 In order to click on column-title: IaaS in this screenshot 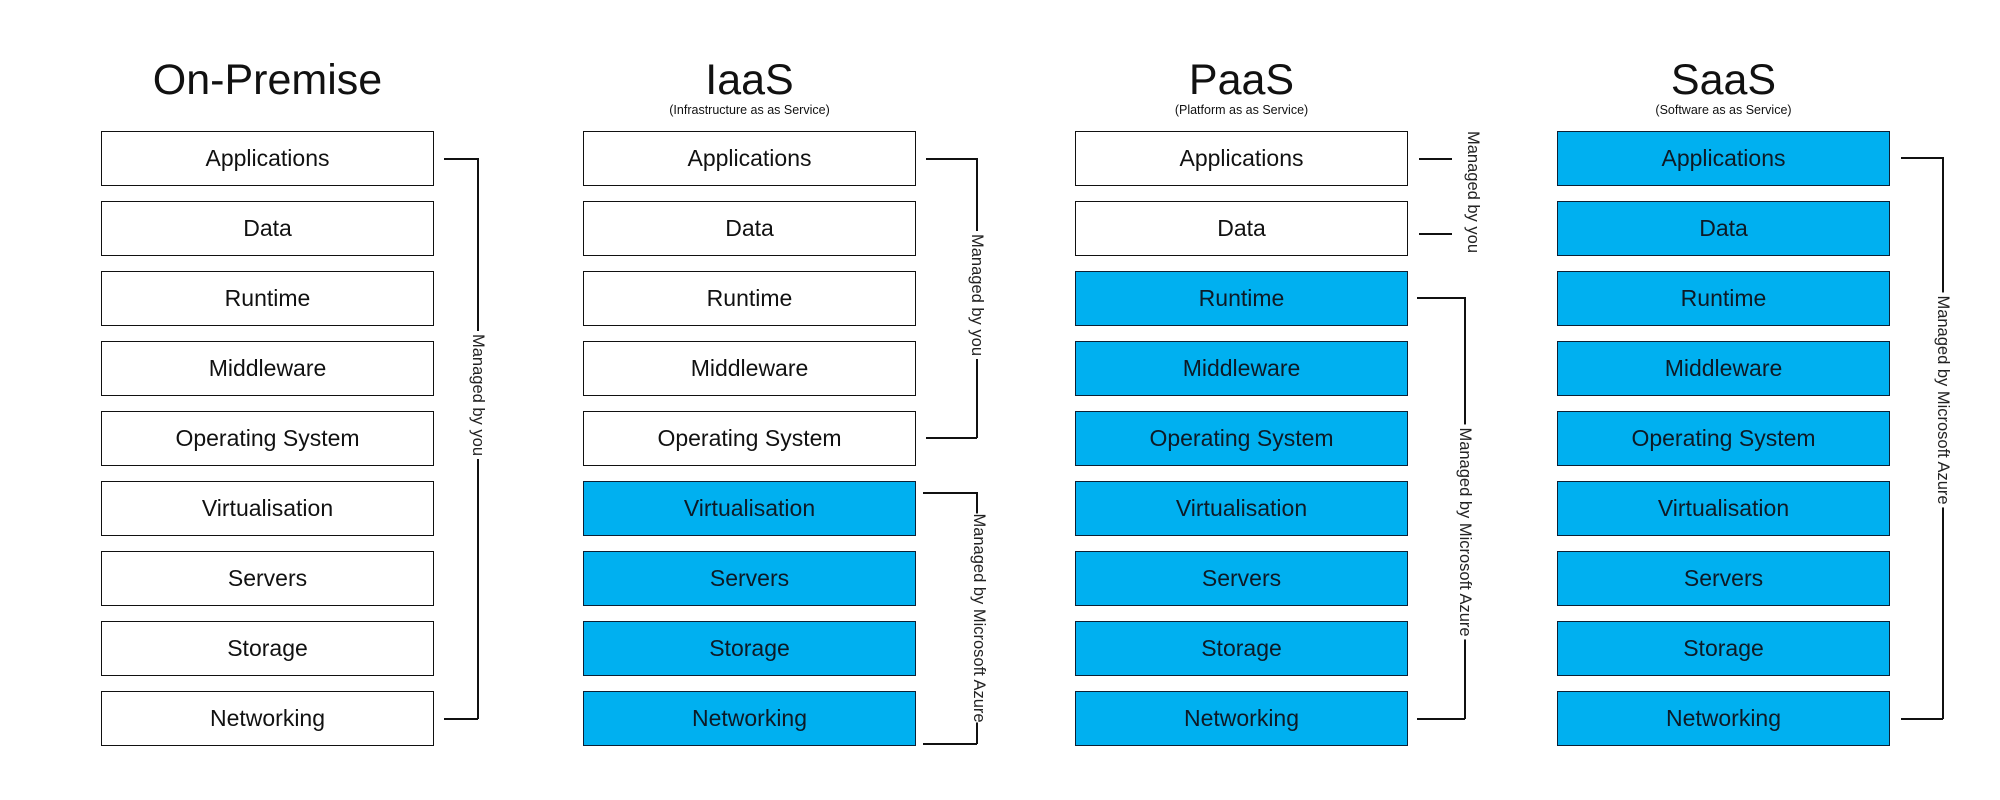, I will do `click(749, 80)`.